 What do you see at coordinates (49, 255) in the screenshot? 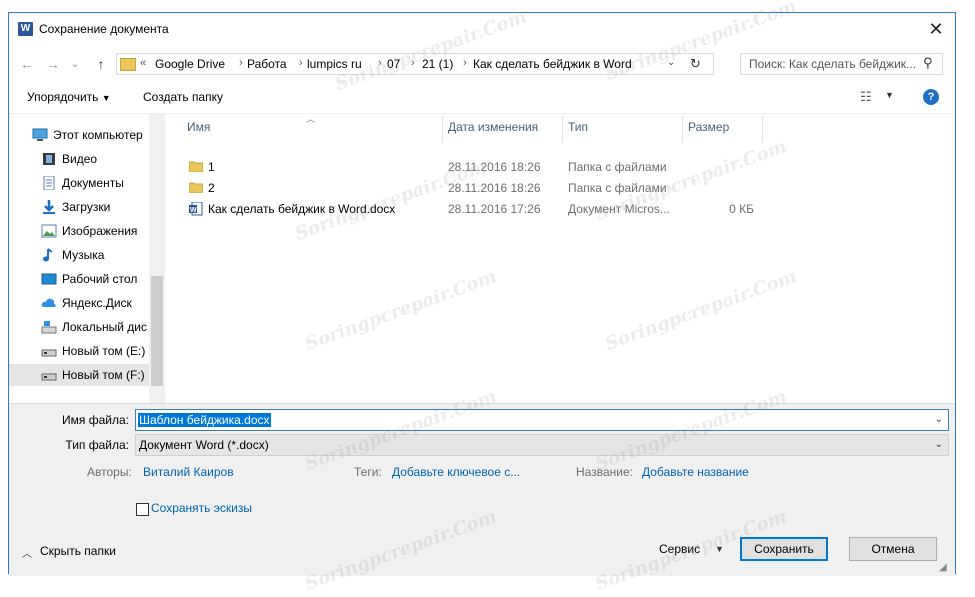
I see `music-icon` at bounding box center [49, 255].